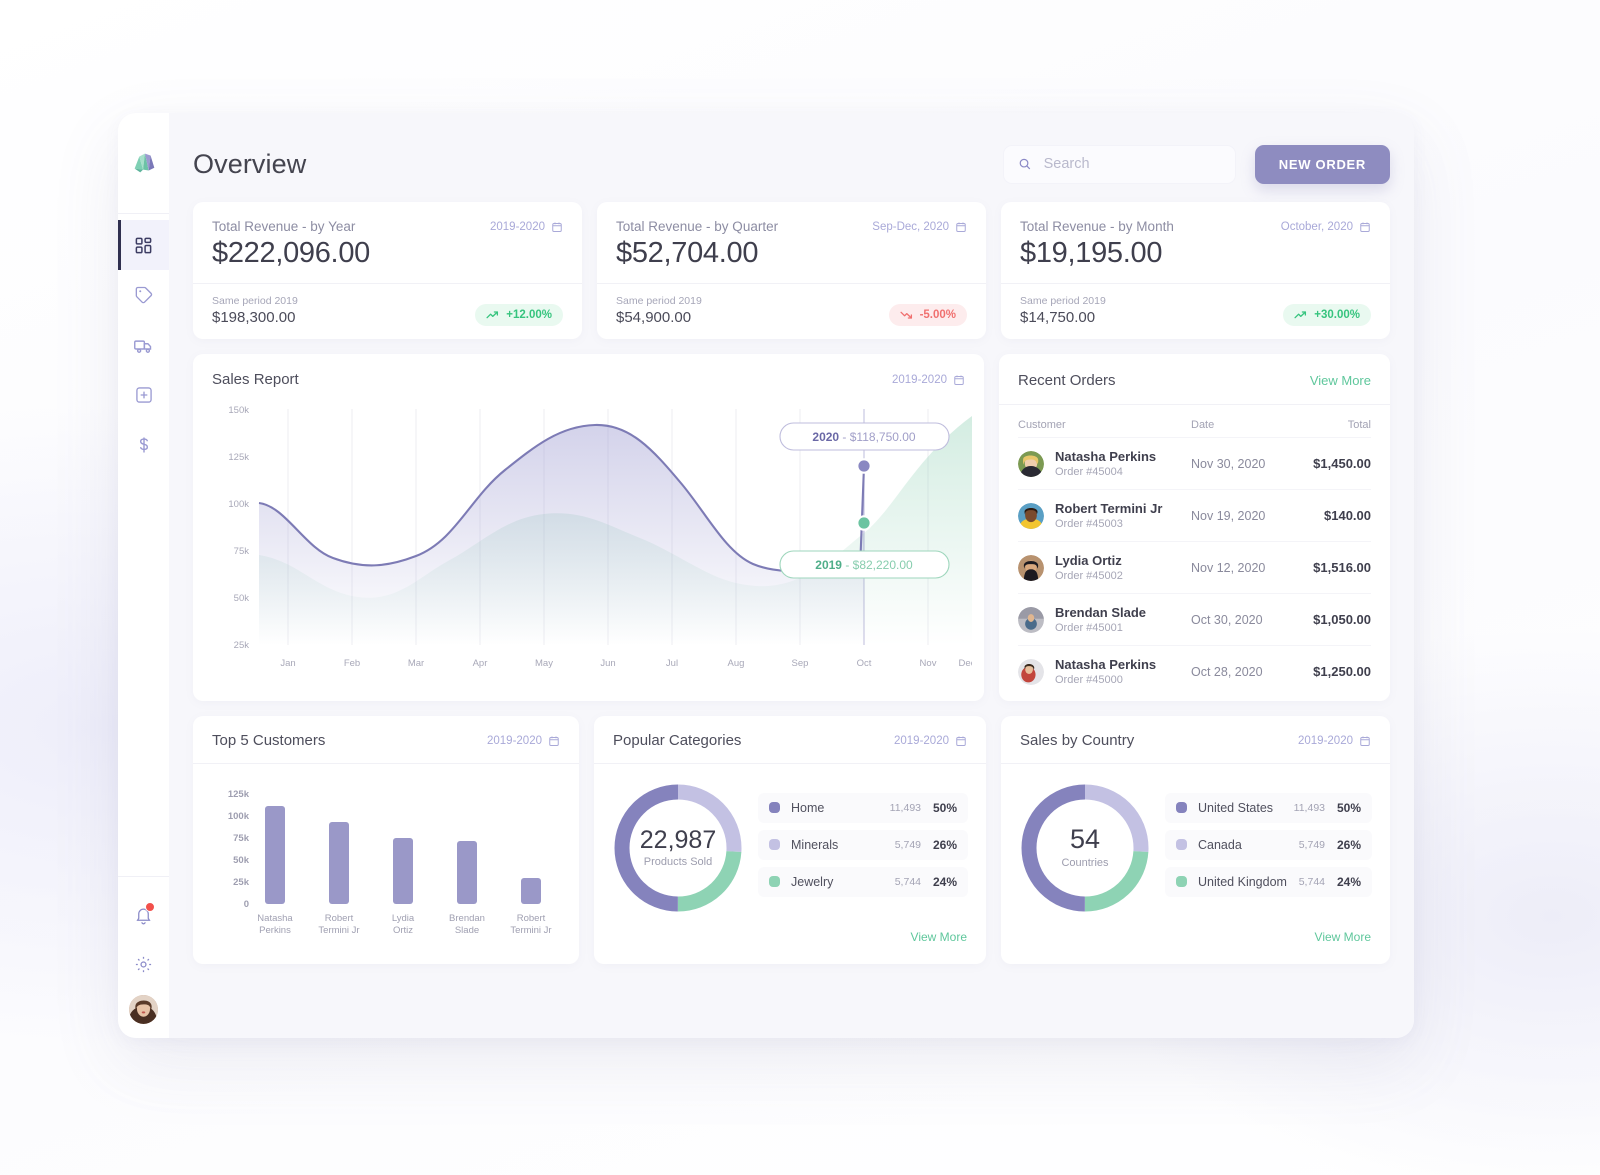 The height and width of the screenshot is (1175, 1600). What do you see at coordinates (1105, 671) in the screenshot?
I see `order-customer-info: Natasha Perkins Order #45000` at bounding box center [1105, 671].